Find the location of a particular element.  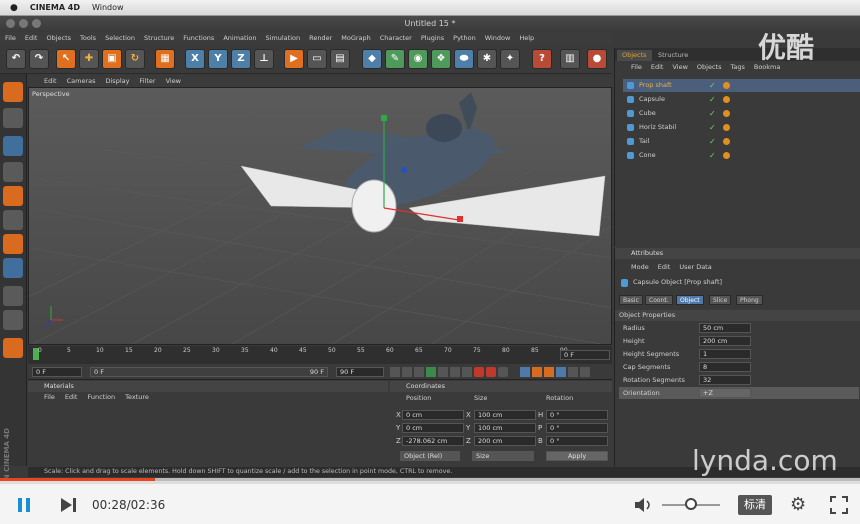

menu-python: Python is located at coordinates (464, 38).